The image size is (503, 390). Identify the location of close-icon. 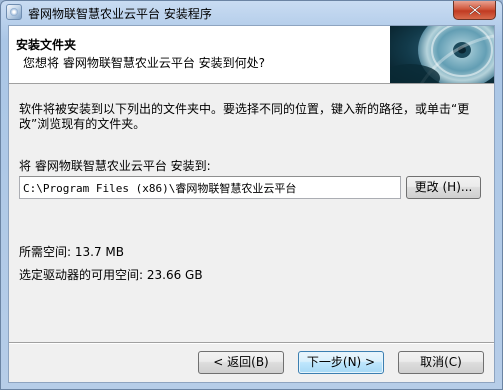
(475, 10).